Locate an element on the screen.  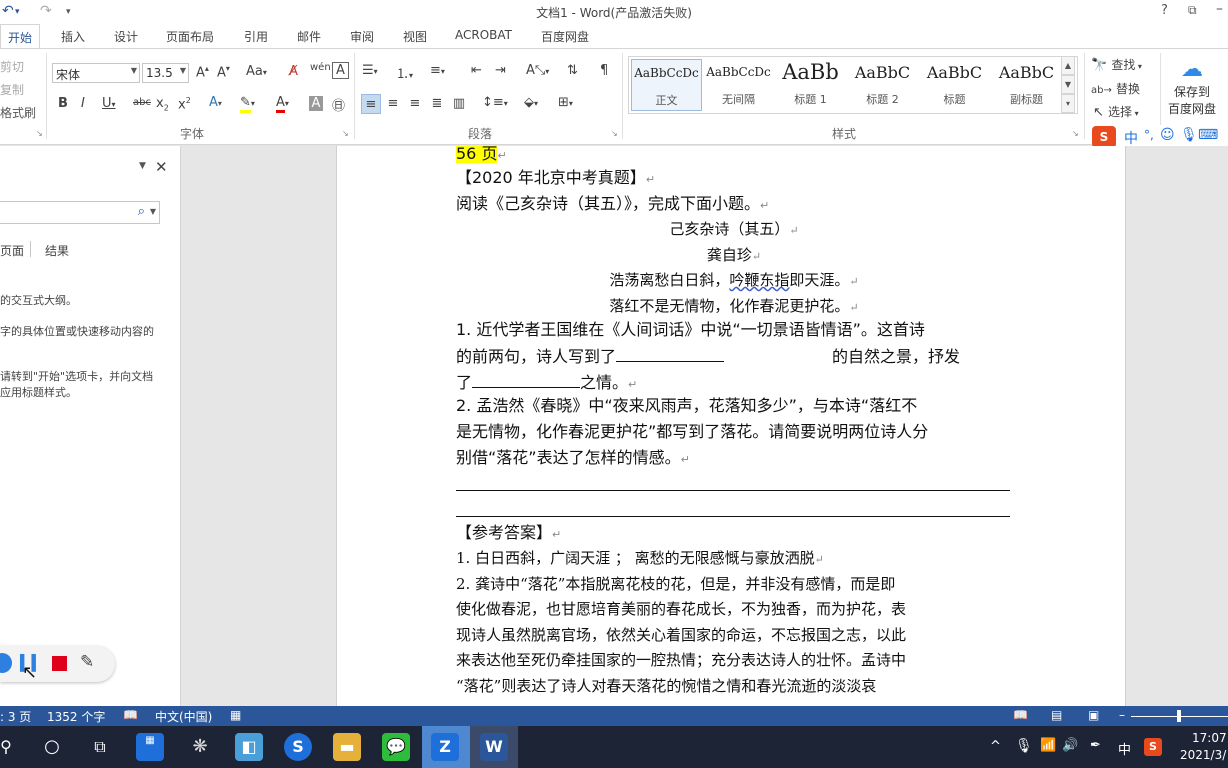
sort-icon: ⇅ is located at coordinates (572, 70).